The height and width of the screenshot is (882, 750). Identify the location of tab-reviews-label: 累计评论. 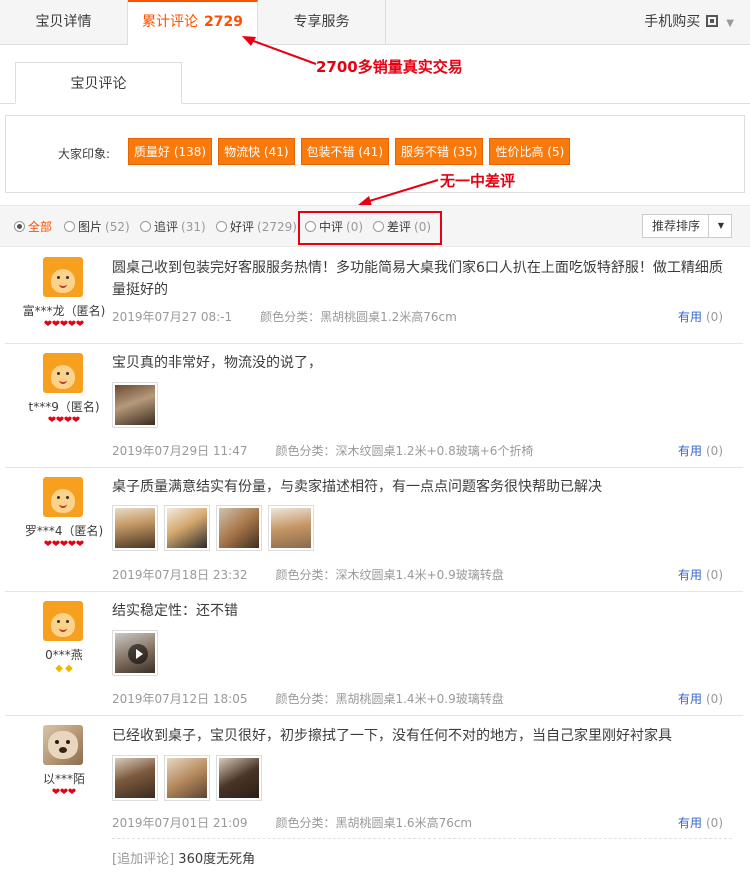
(170, 22).